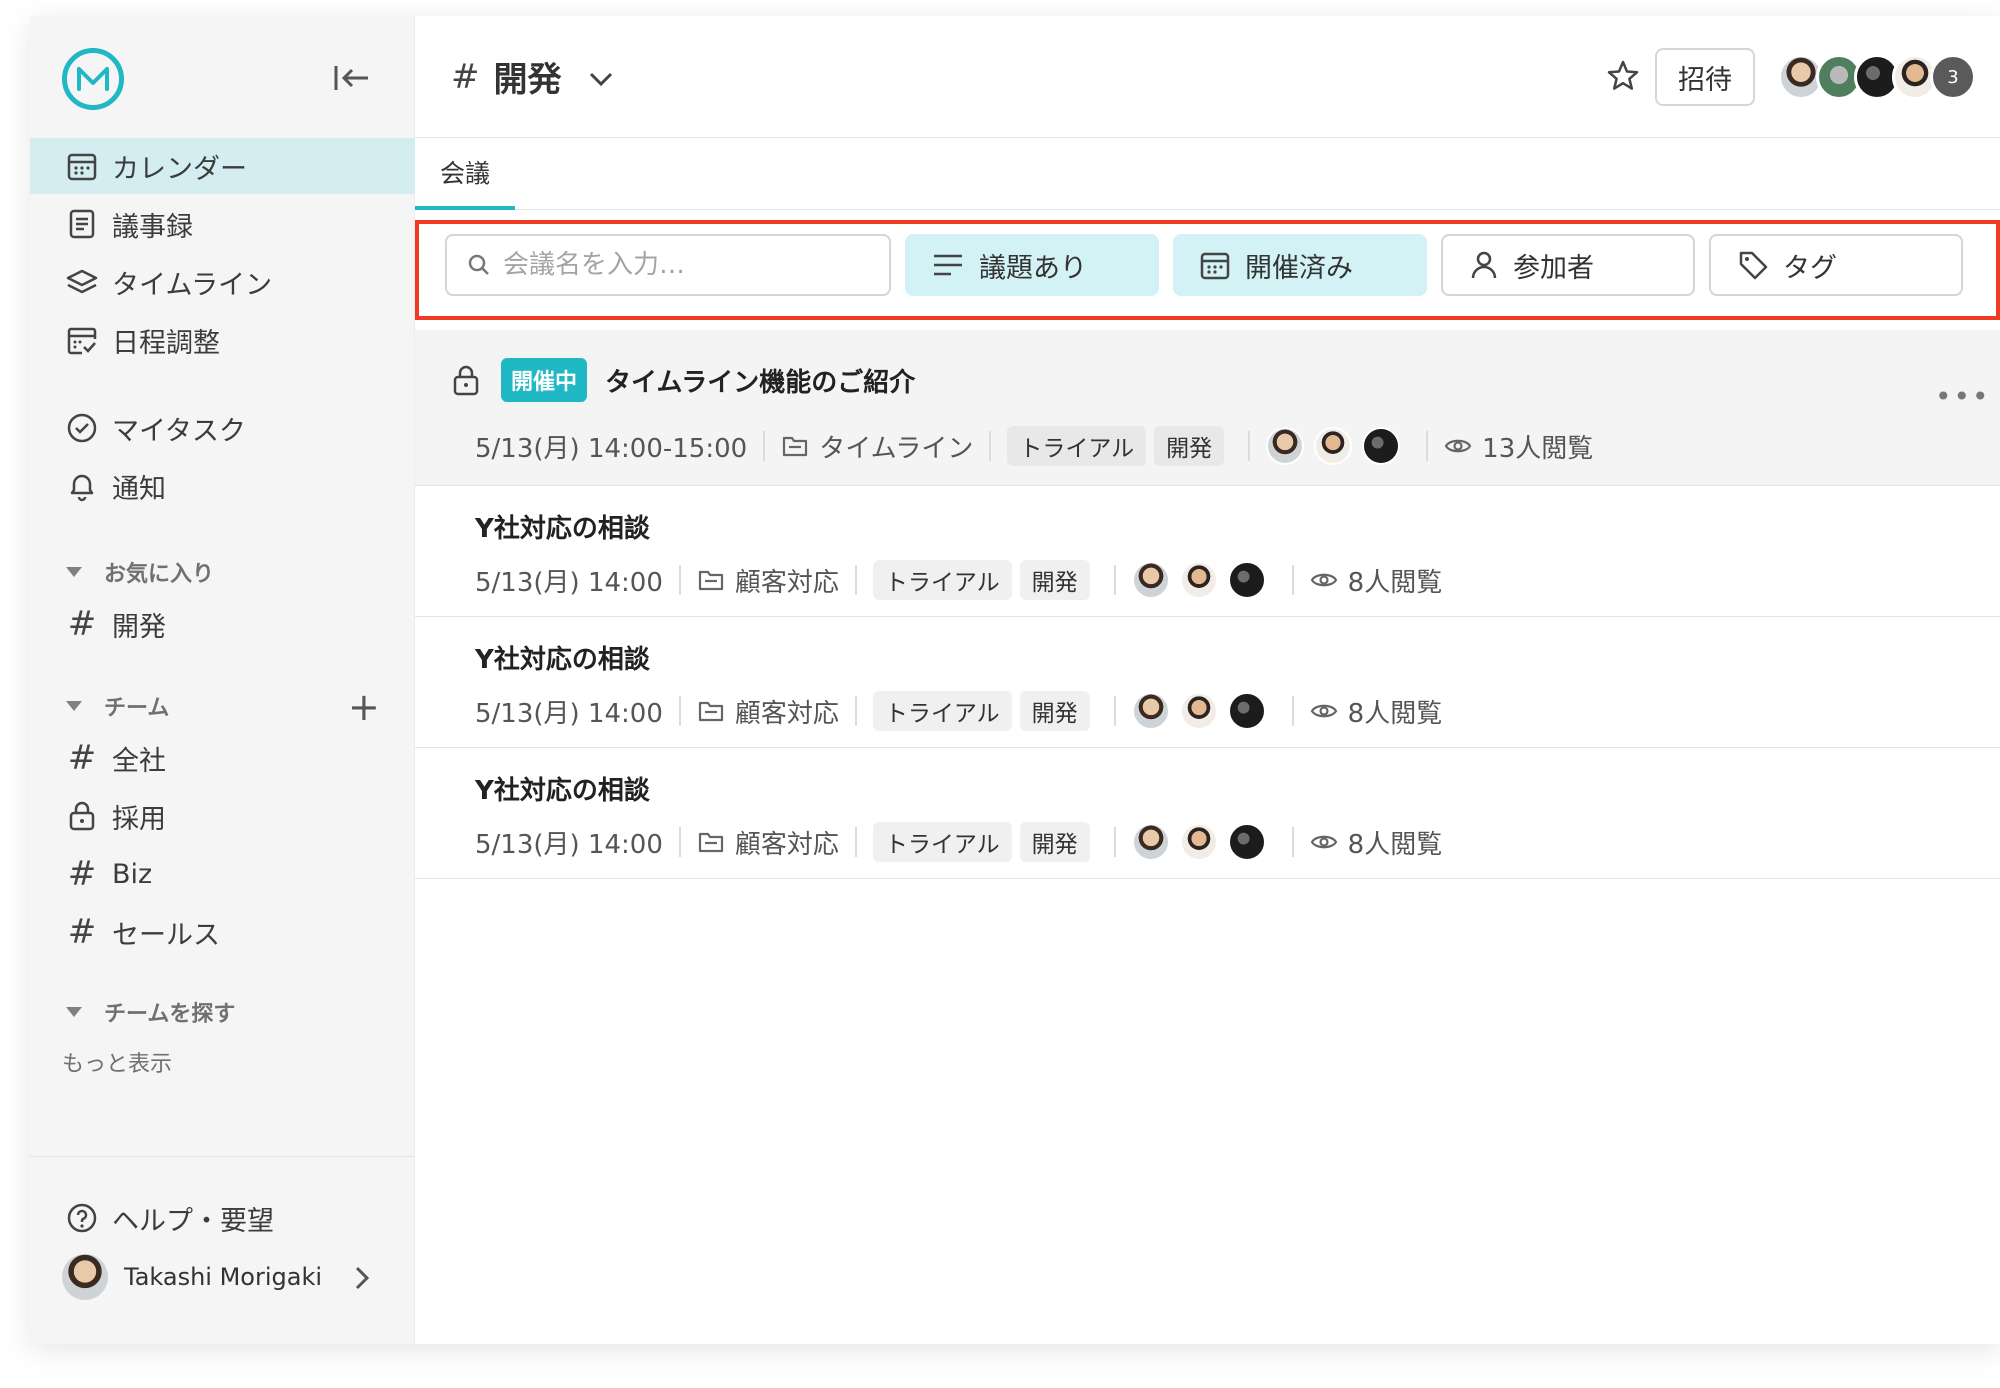  I want to click on app-logo, so click(93, 79).